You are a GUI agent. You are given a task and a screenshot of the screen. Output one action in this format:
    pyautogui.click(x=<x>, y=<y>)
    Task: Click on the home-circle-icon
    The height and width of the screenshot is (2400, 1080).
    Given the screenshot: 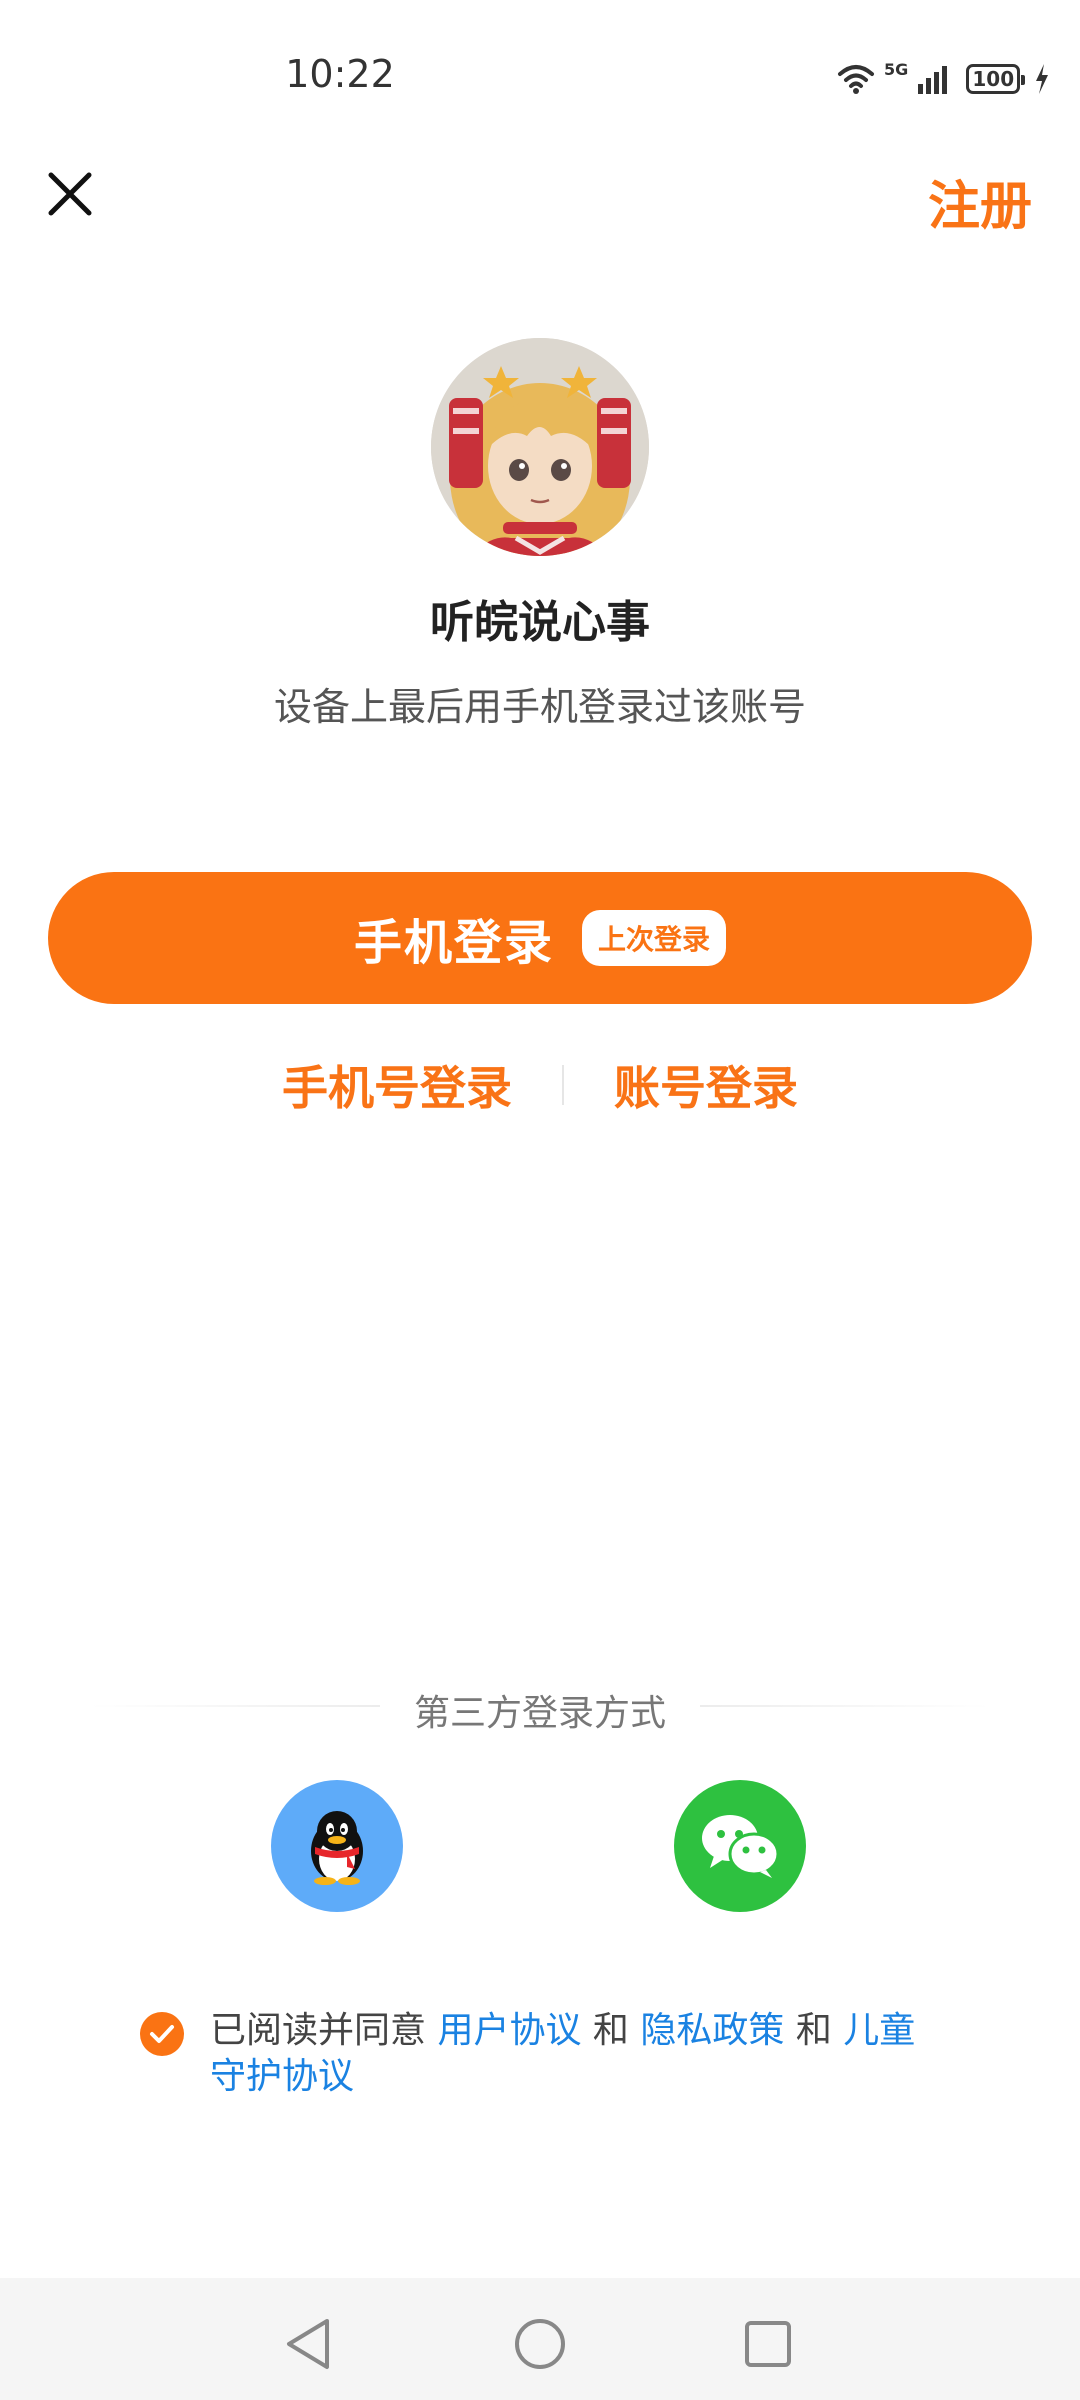 What is the action you would take?
    pyautogui.click(x=540, y=2344)
    